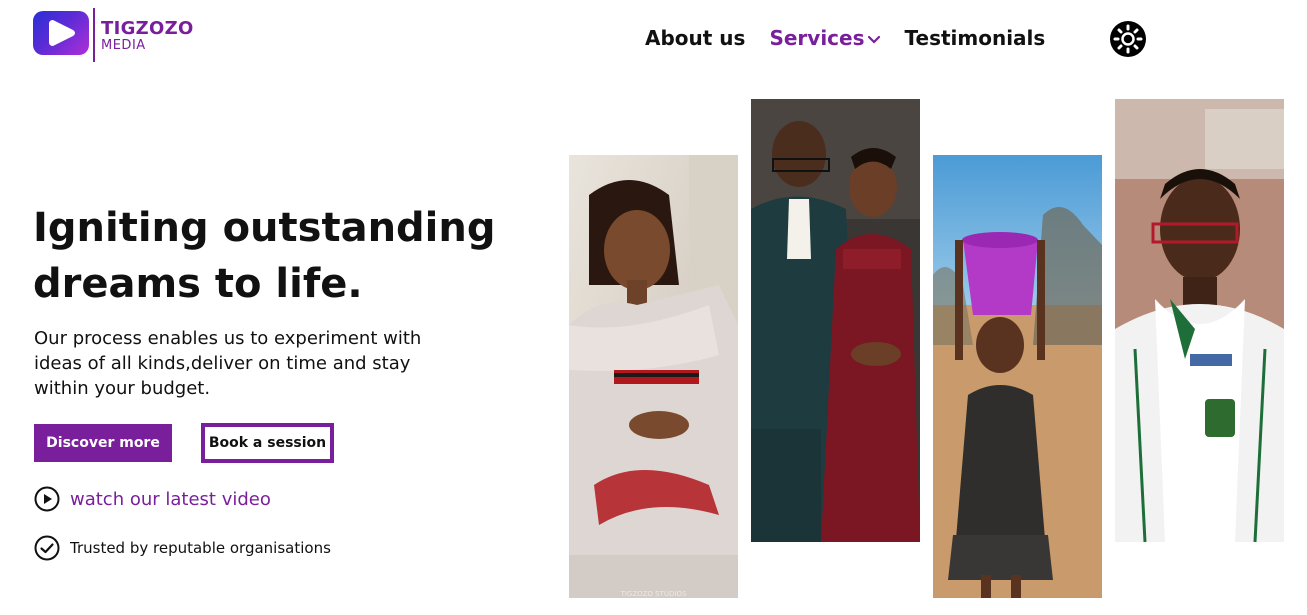  What do you see at coordinates (170, 499) in the screenshot?
I see `watch-video-label: watch our latest video` at bounding box center [170, 499].